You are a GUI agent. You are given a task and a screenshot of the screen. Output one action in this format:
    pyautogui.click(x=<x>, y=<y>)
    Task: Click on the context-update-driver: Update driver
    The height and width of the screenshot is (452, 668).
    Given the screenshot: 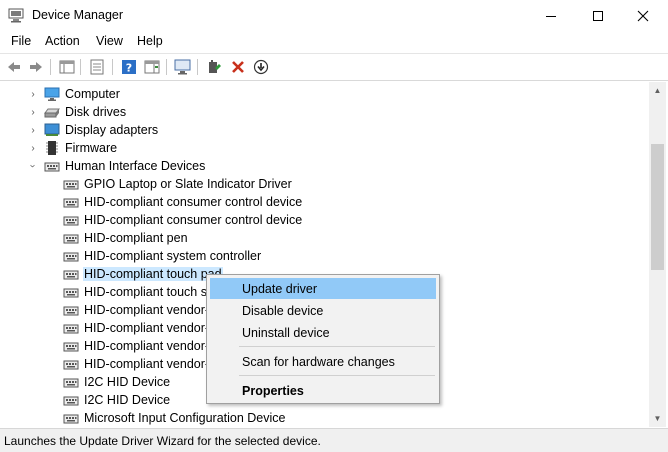 What is the action you would take?
    pyautogui.click(x=323, y=288)
    